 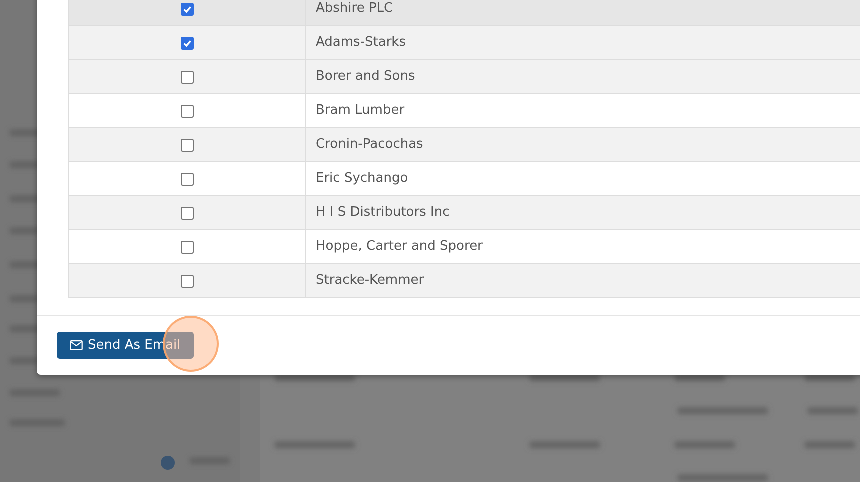 What do you see at coordinates (360, 110) in the screenshot?
I see `company-name: Bram Lumber` at bounding box center [360, 110].